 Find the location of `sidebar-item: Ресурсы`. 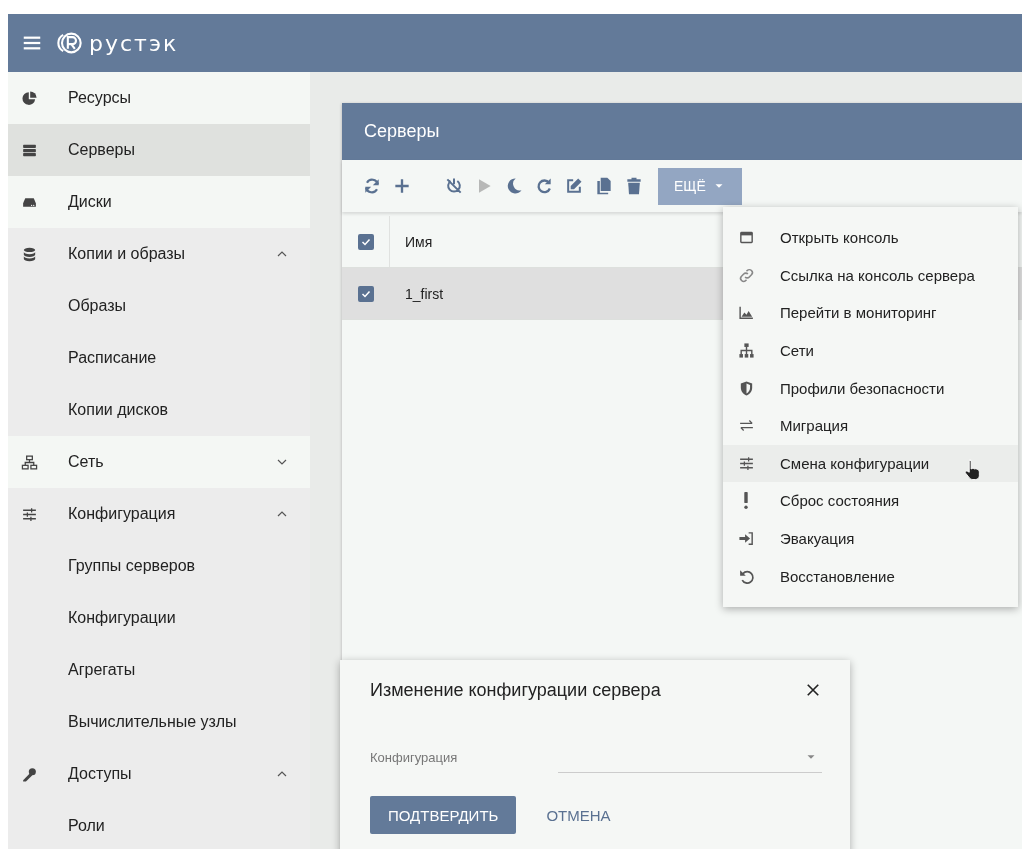

sidebar-item: Ресурсы is located at coordinates (159, 98).